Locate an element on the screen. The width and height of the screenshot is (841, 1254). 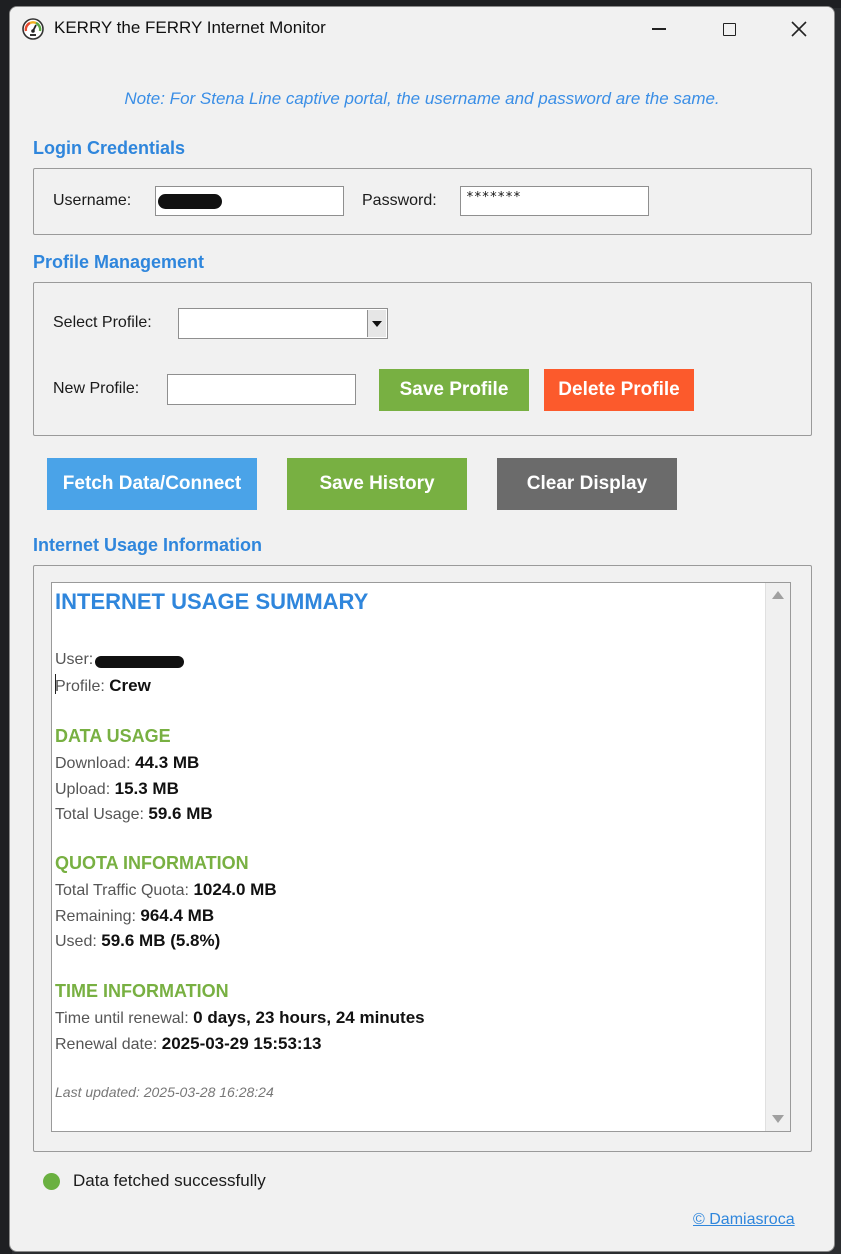
fetch-data-button: Fetch Data/Connect is located at coordinates (152, 484).